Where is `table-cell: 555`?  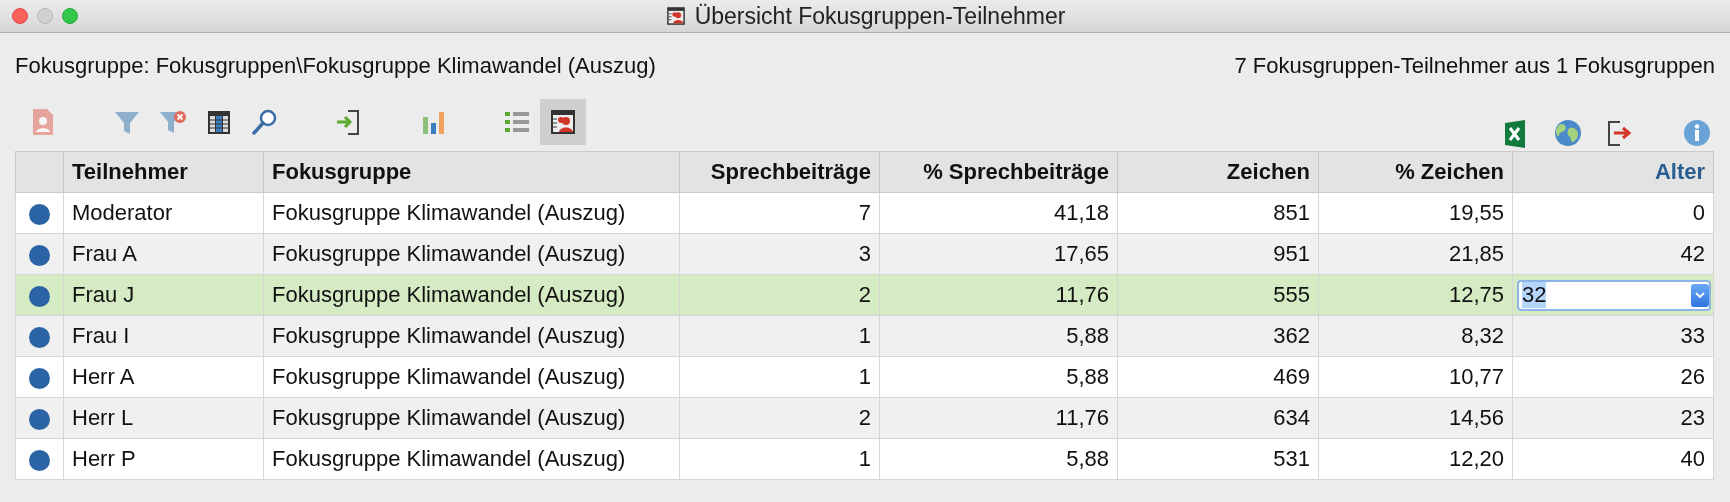
table-cell: 555 is located at coordinates (1218, 295).